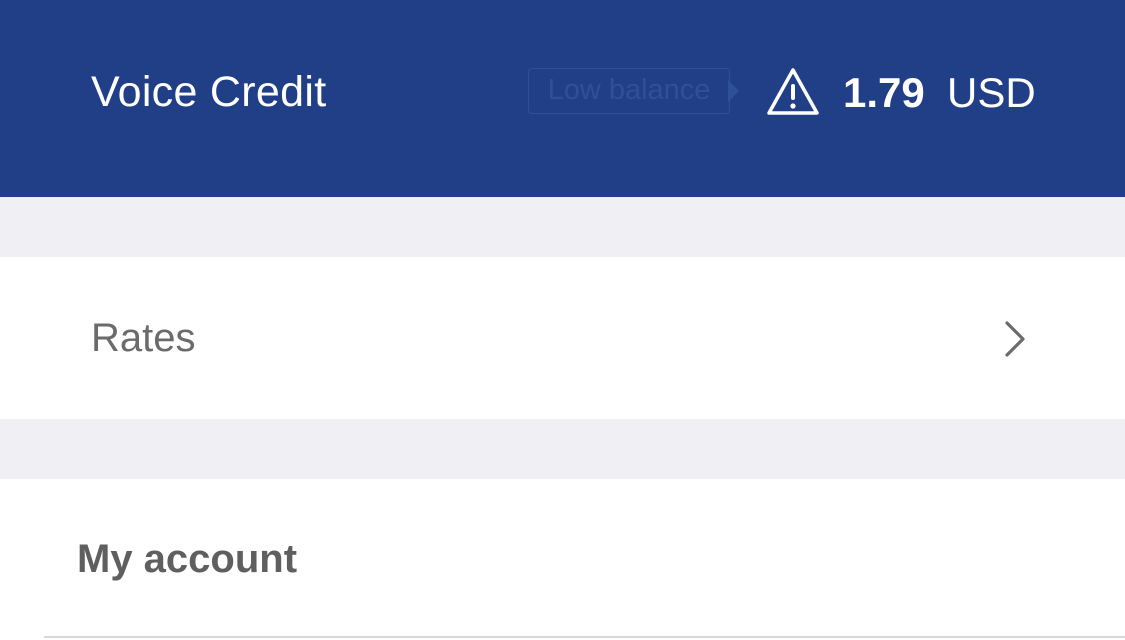  I want to click on chevron-right-icon, so click(1015, 339).